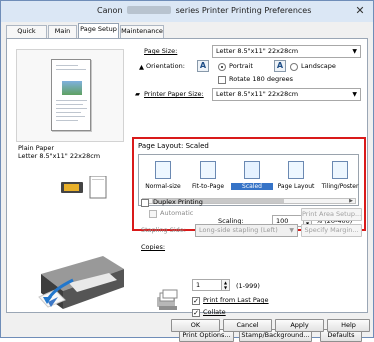 The width and height of the screenshot is (374, 342). What do you see at coordinates (243, 10) in the screenshot?
I see `window-title-suffix: series Printer Printing Preferences` at bounding box center [243, 10].